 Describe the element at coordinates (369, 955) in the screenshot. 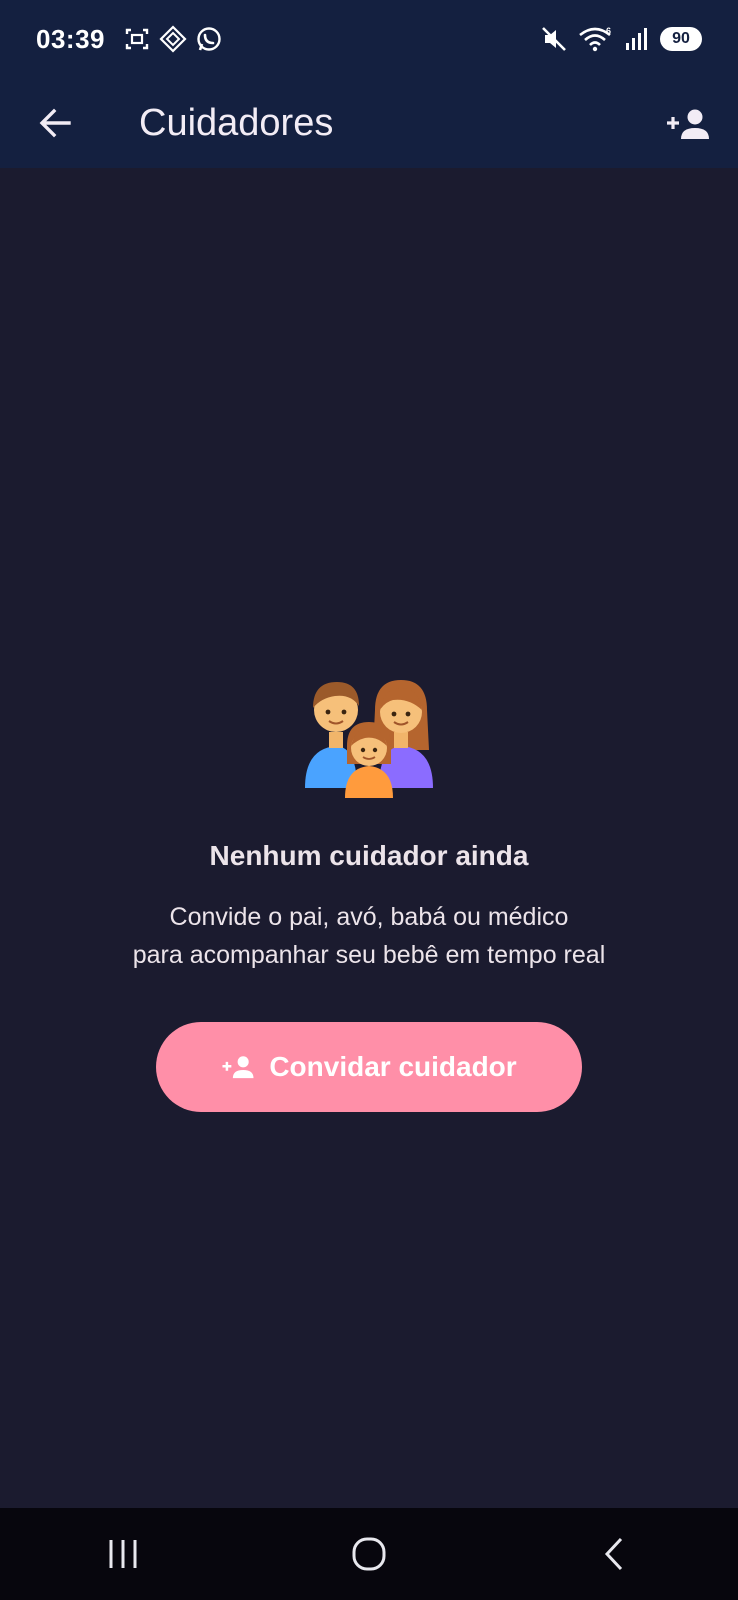

I see `empty-state-description-line2: para acompanhar seu bebê em tempo real` at that location.